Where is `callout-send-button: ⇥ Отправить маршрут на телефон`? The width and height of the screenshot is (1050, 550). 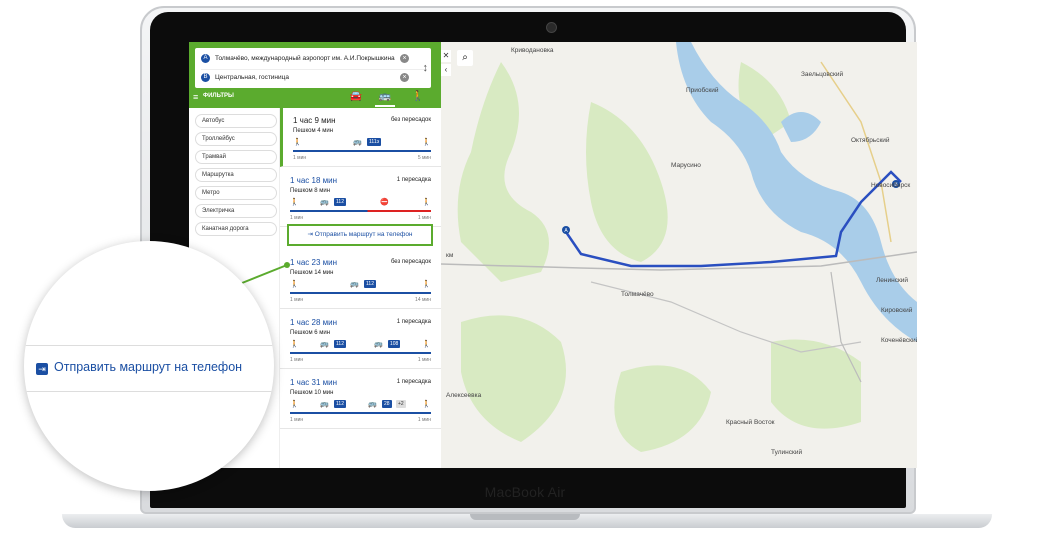
callout-send-button: ⇥ Отправить маршрут на телефон is located at coordinates (139, 367).